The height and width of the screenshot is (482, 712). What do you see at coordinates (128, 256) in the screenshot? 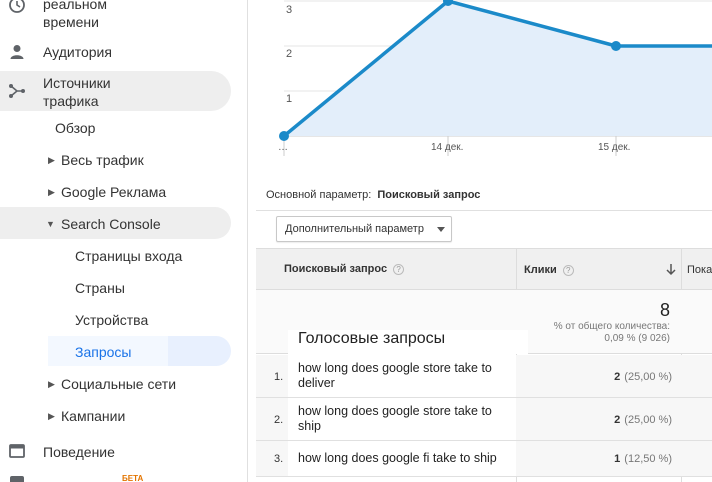
I see `nav-landing-pages: Страницы входа` at bounding box center [128, 256].